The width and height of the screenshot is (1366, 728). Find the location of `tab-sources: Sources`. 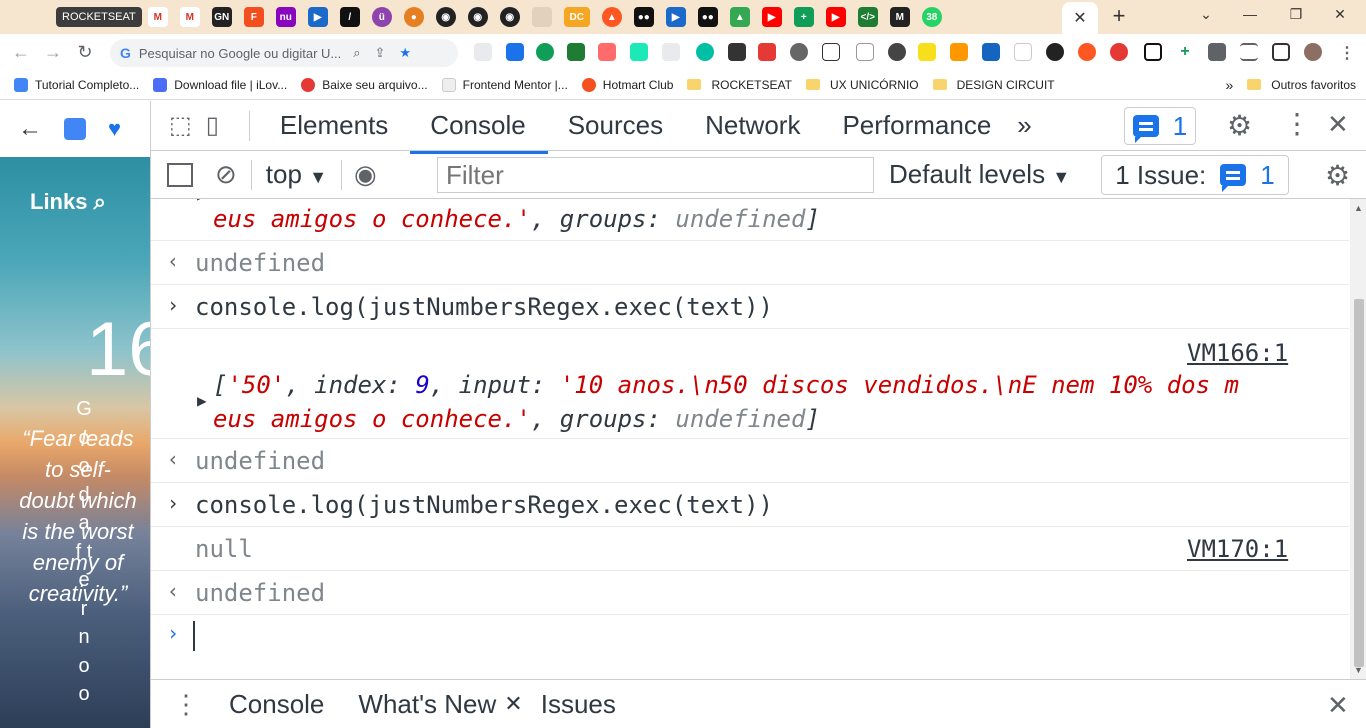

tab-sources: Sources is located at coordinates (615, 125).